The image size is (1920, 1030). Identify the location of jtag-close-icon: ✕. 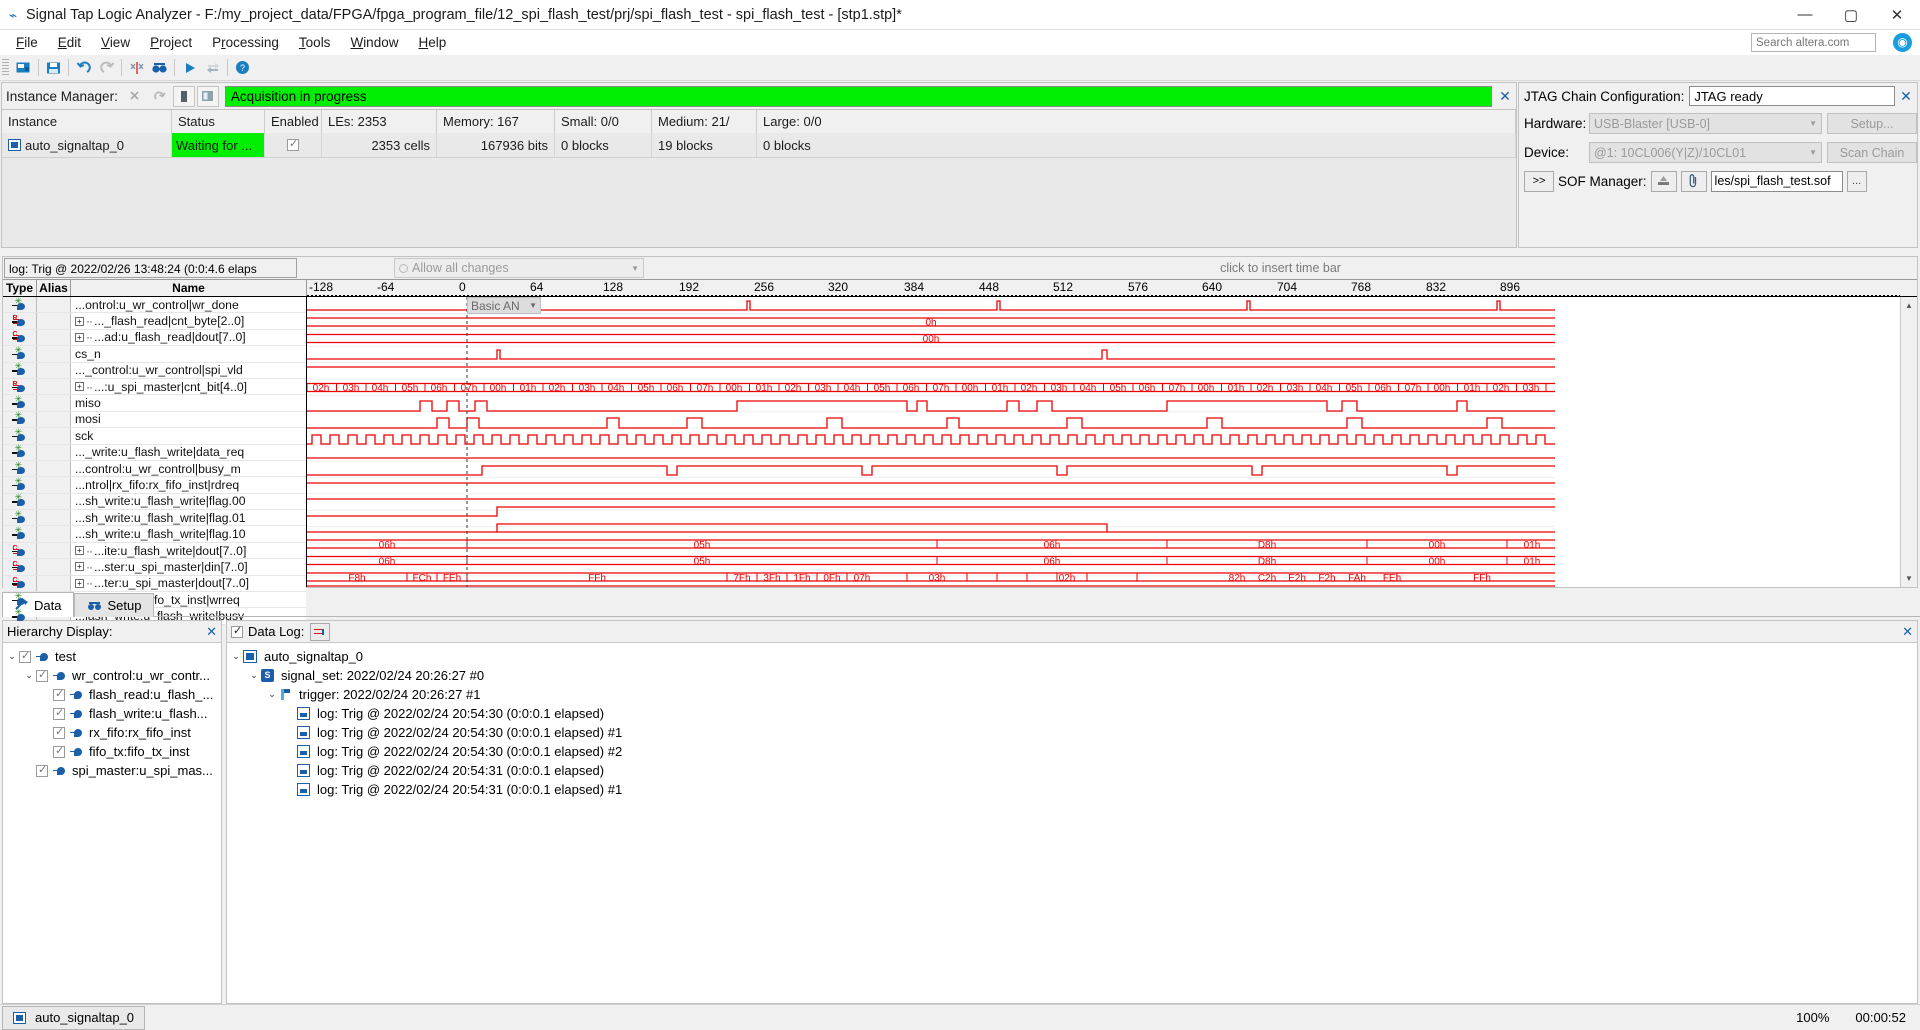
(1906, 96).